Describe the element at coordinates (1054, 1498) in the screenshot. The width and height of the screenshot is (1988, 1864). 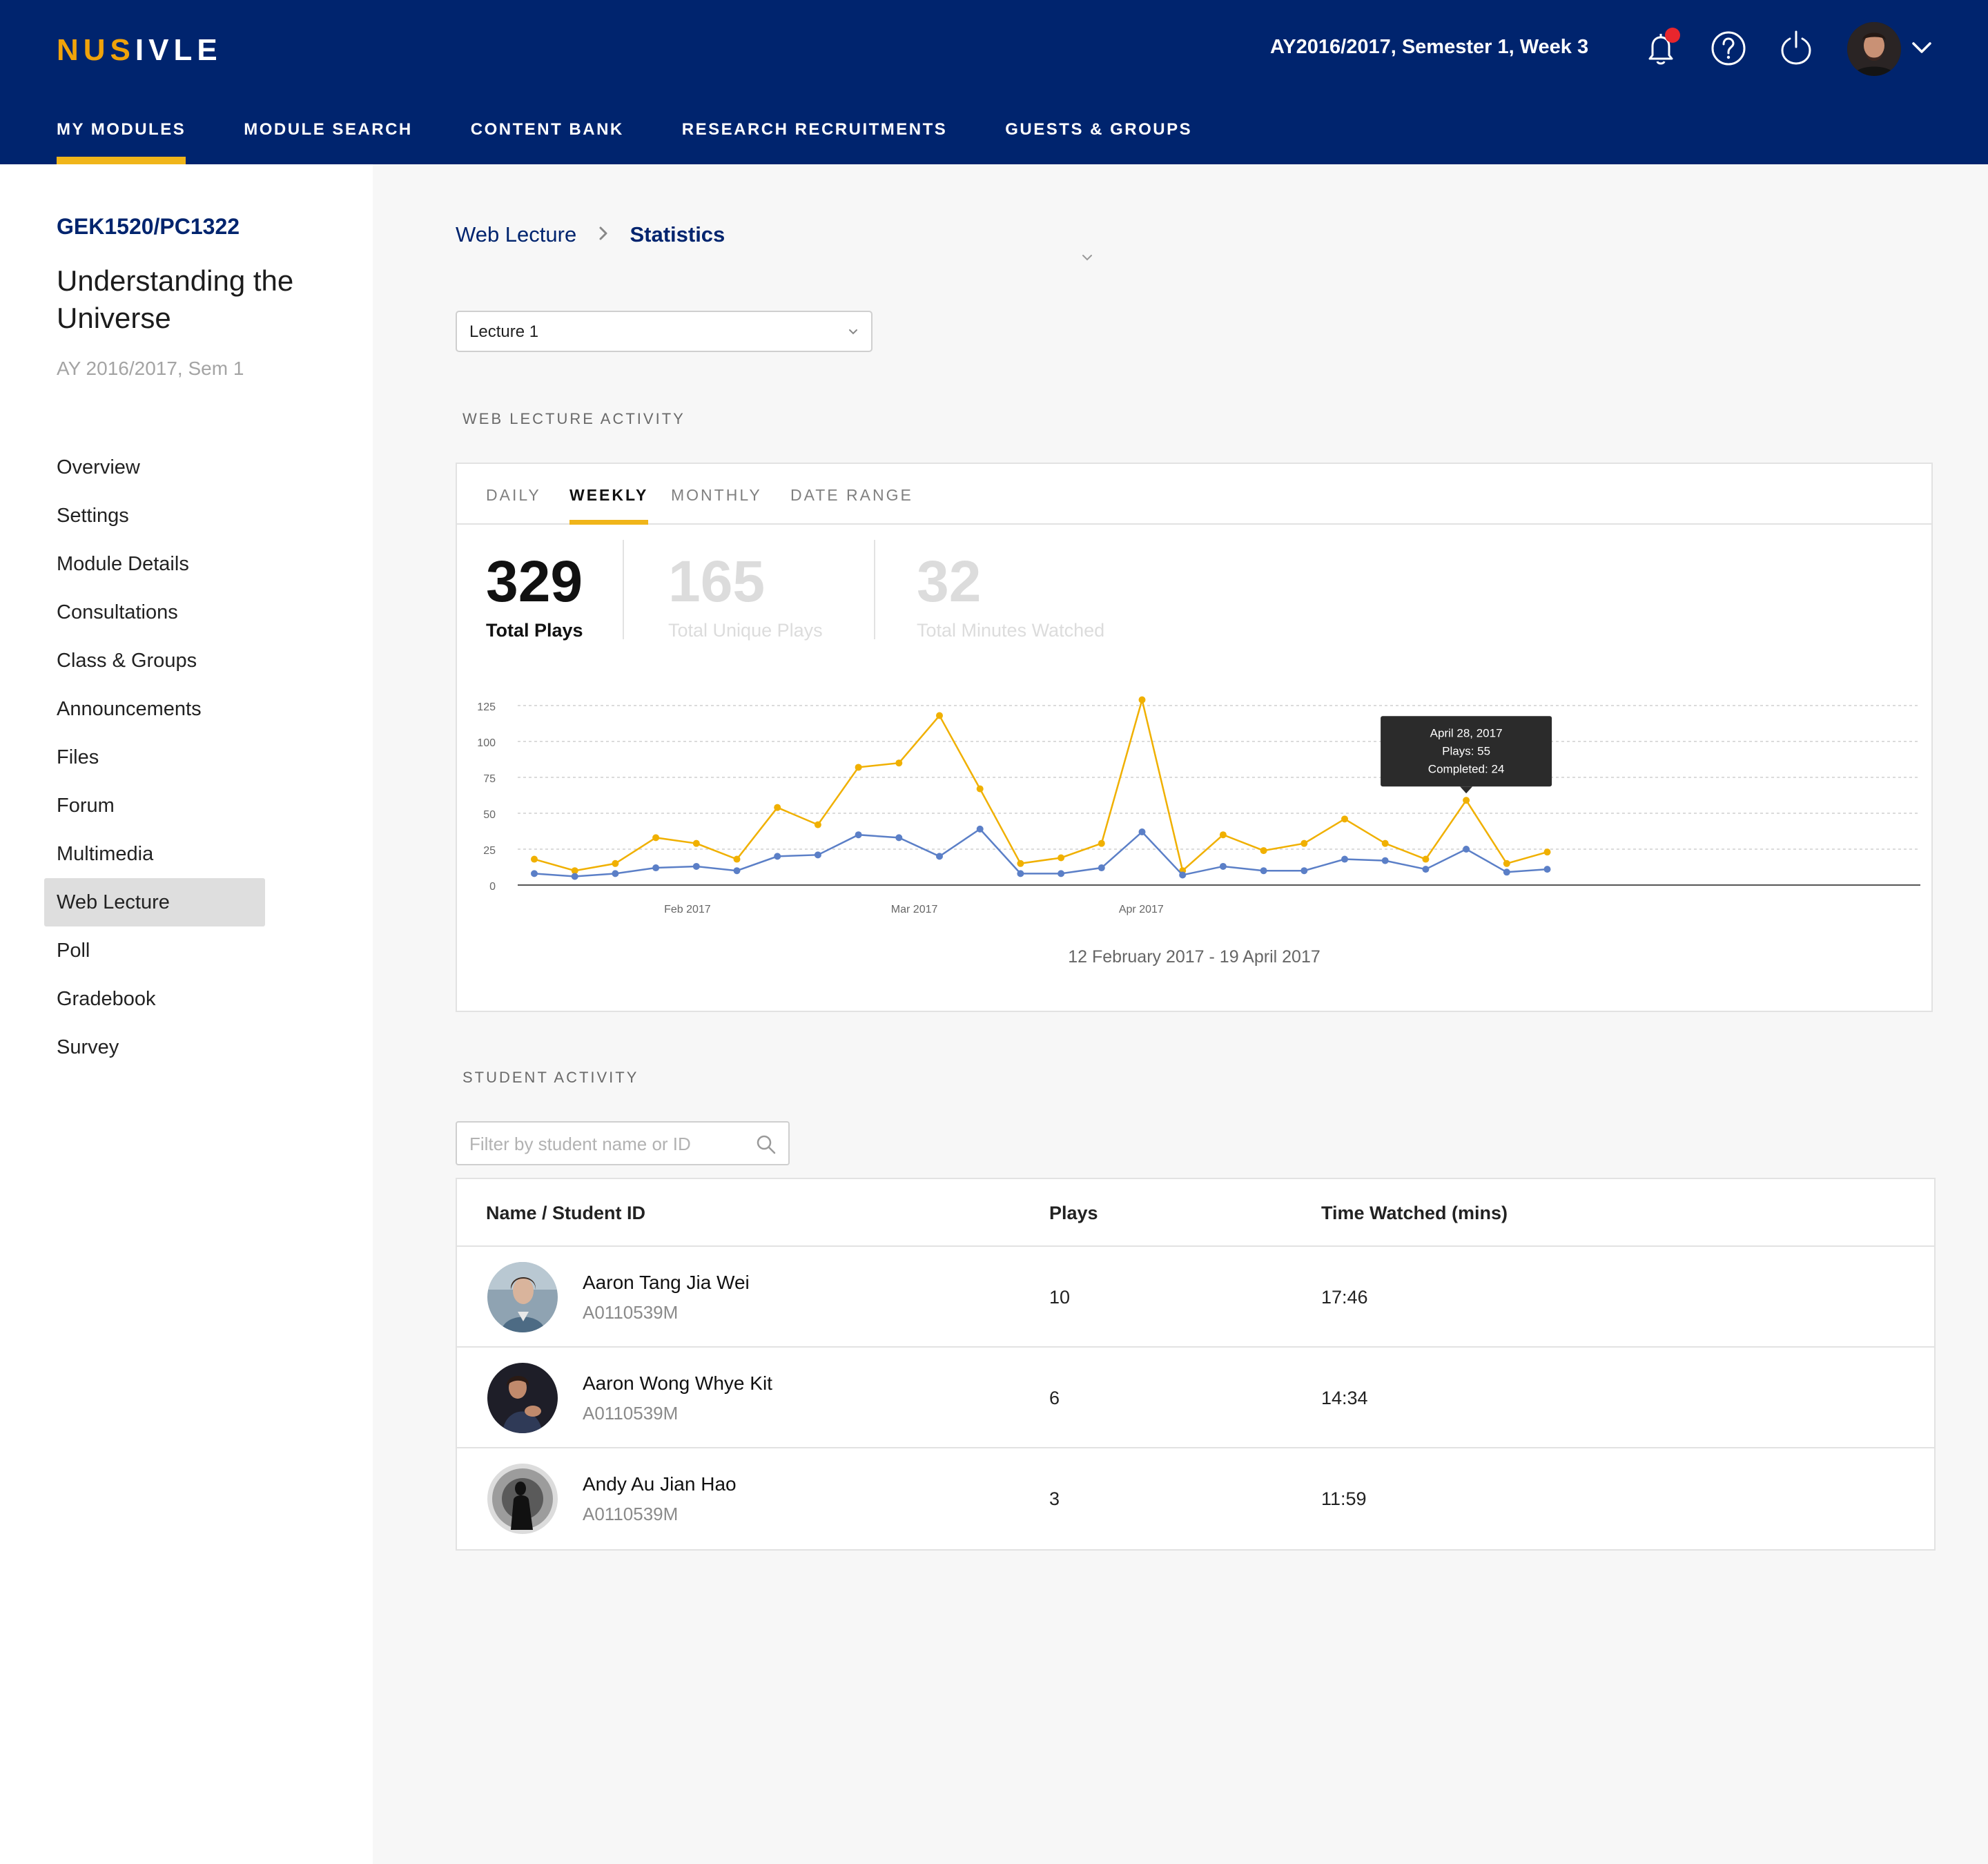
I see `student-plays: 3` at that location.